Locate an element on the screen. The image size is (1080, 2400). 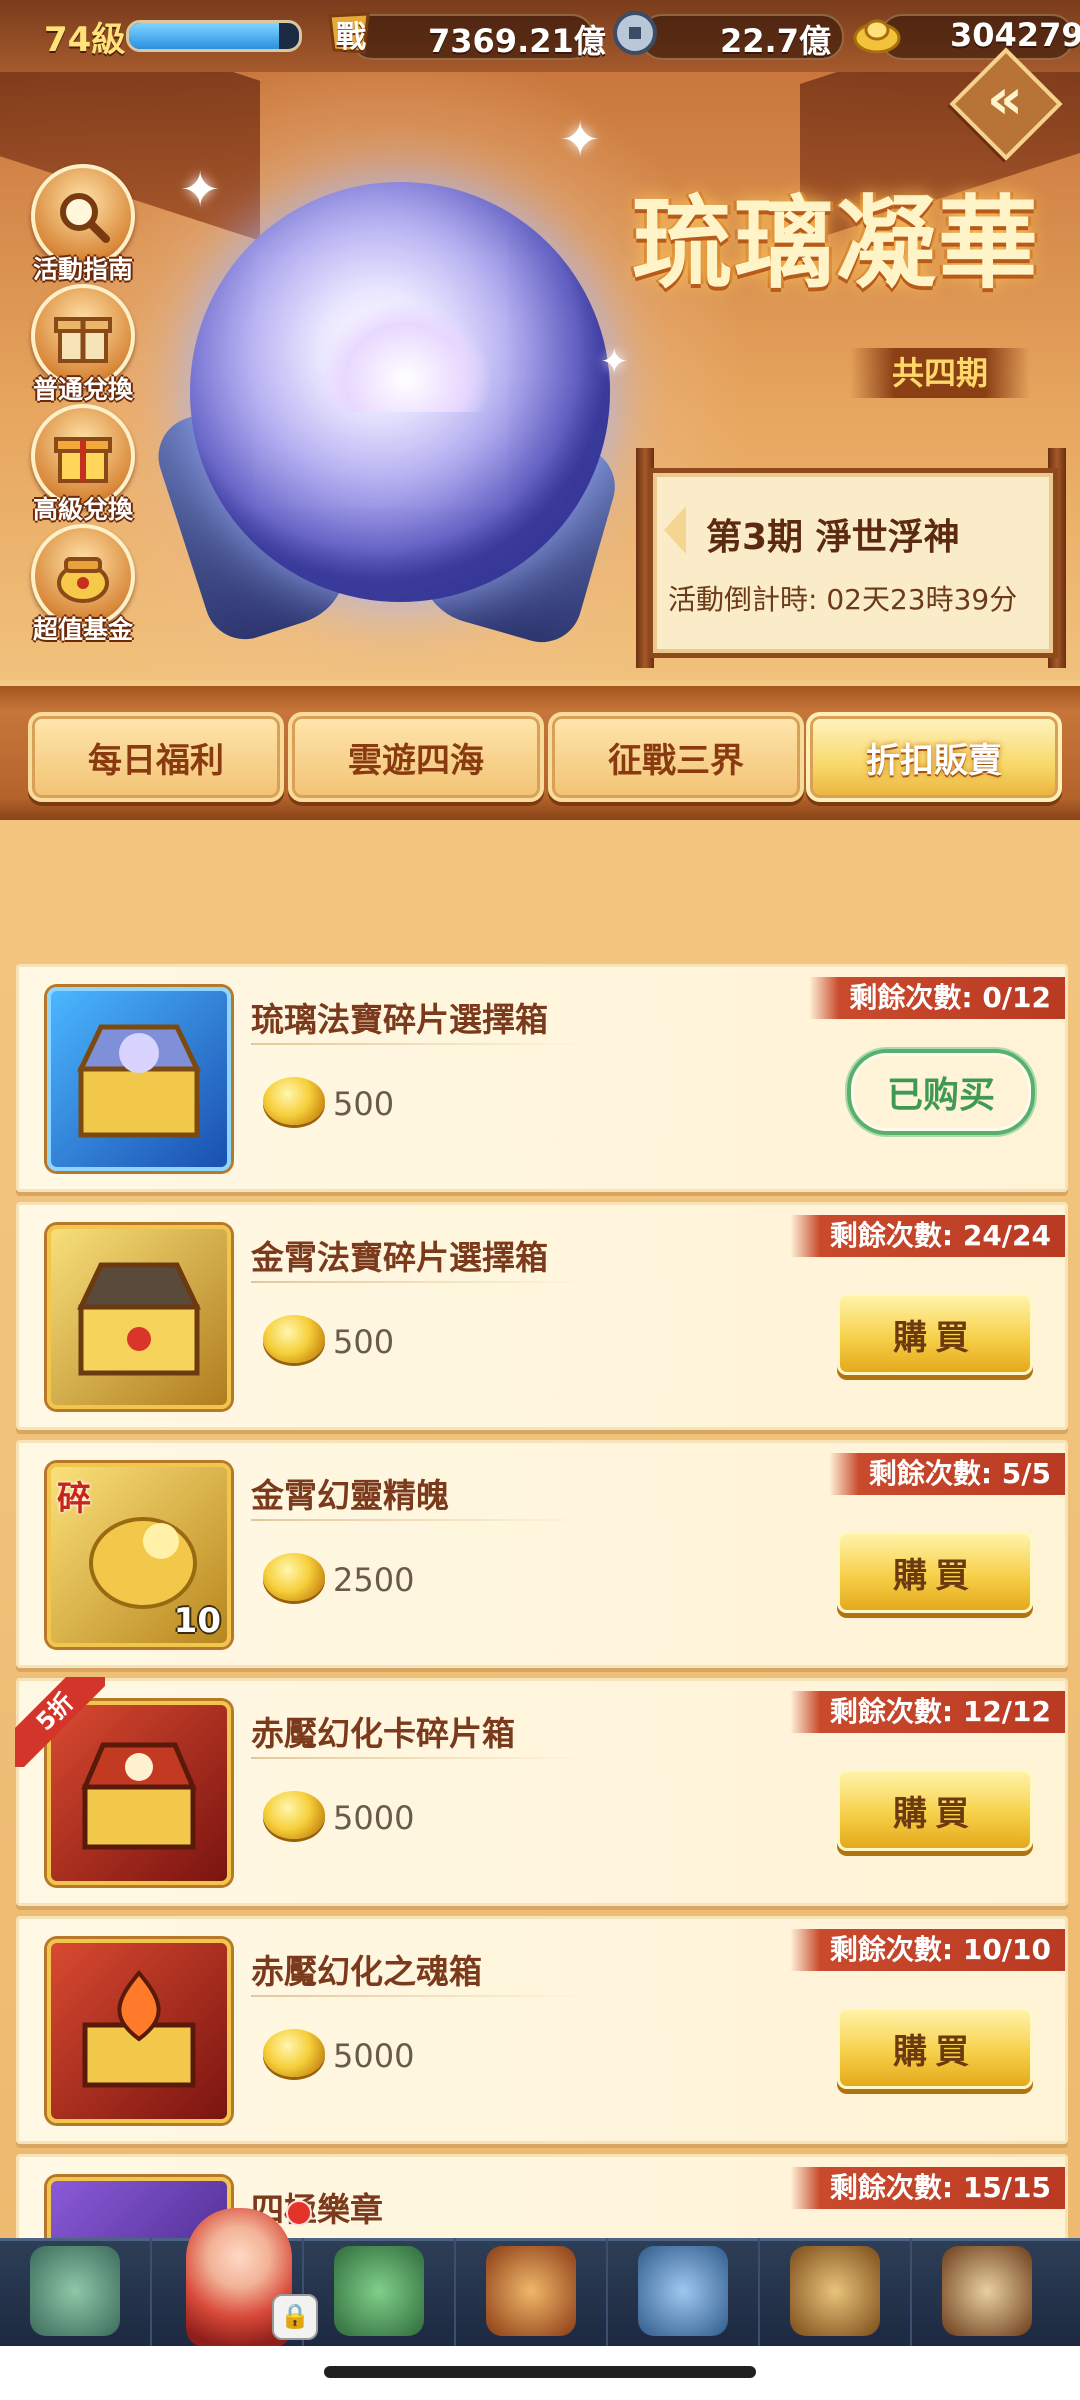
palace-icon is located at coordinates (531, 2291).